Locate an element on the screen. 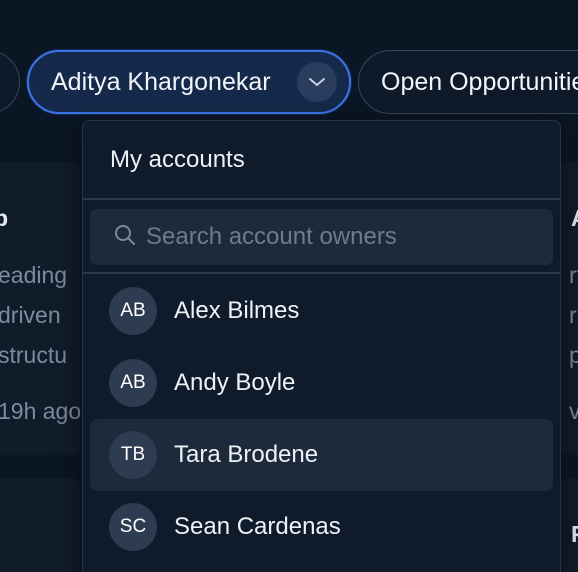  card-title: A is located at coordinates (574, 218).